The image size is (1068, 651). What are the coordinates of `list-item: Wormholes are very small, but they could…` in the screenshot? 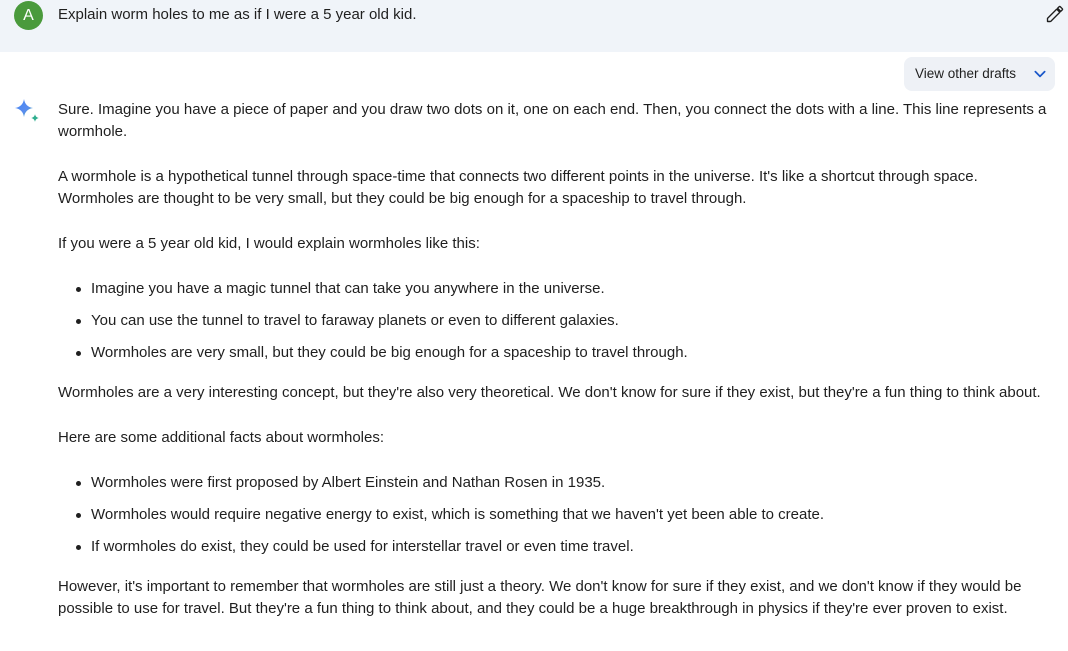 It's located at (555, 353).